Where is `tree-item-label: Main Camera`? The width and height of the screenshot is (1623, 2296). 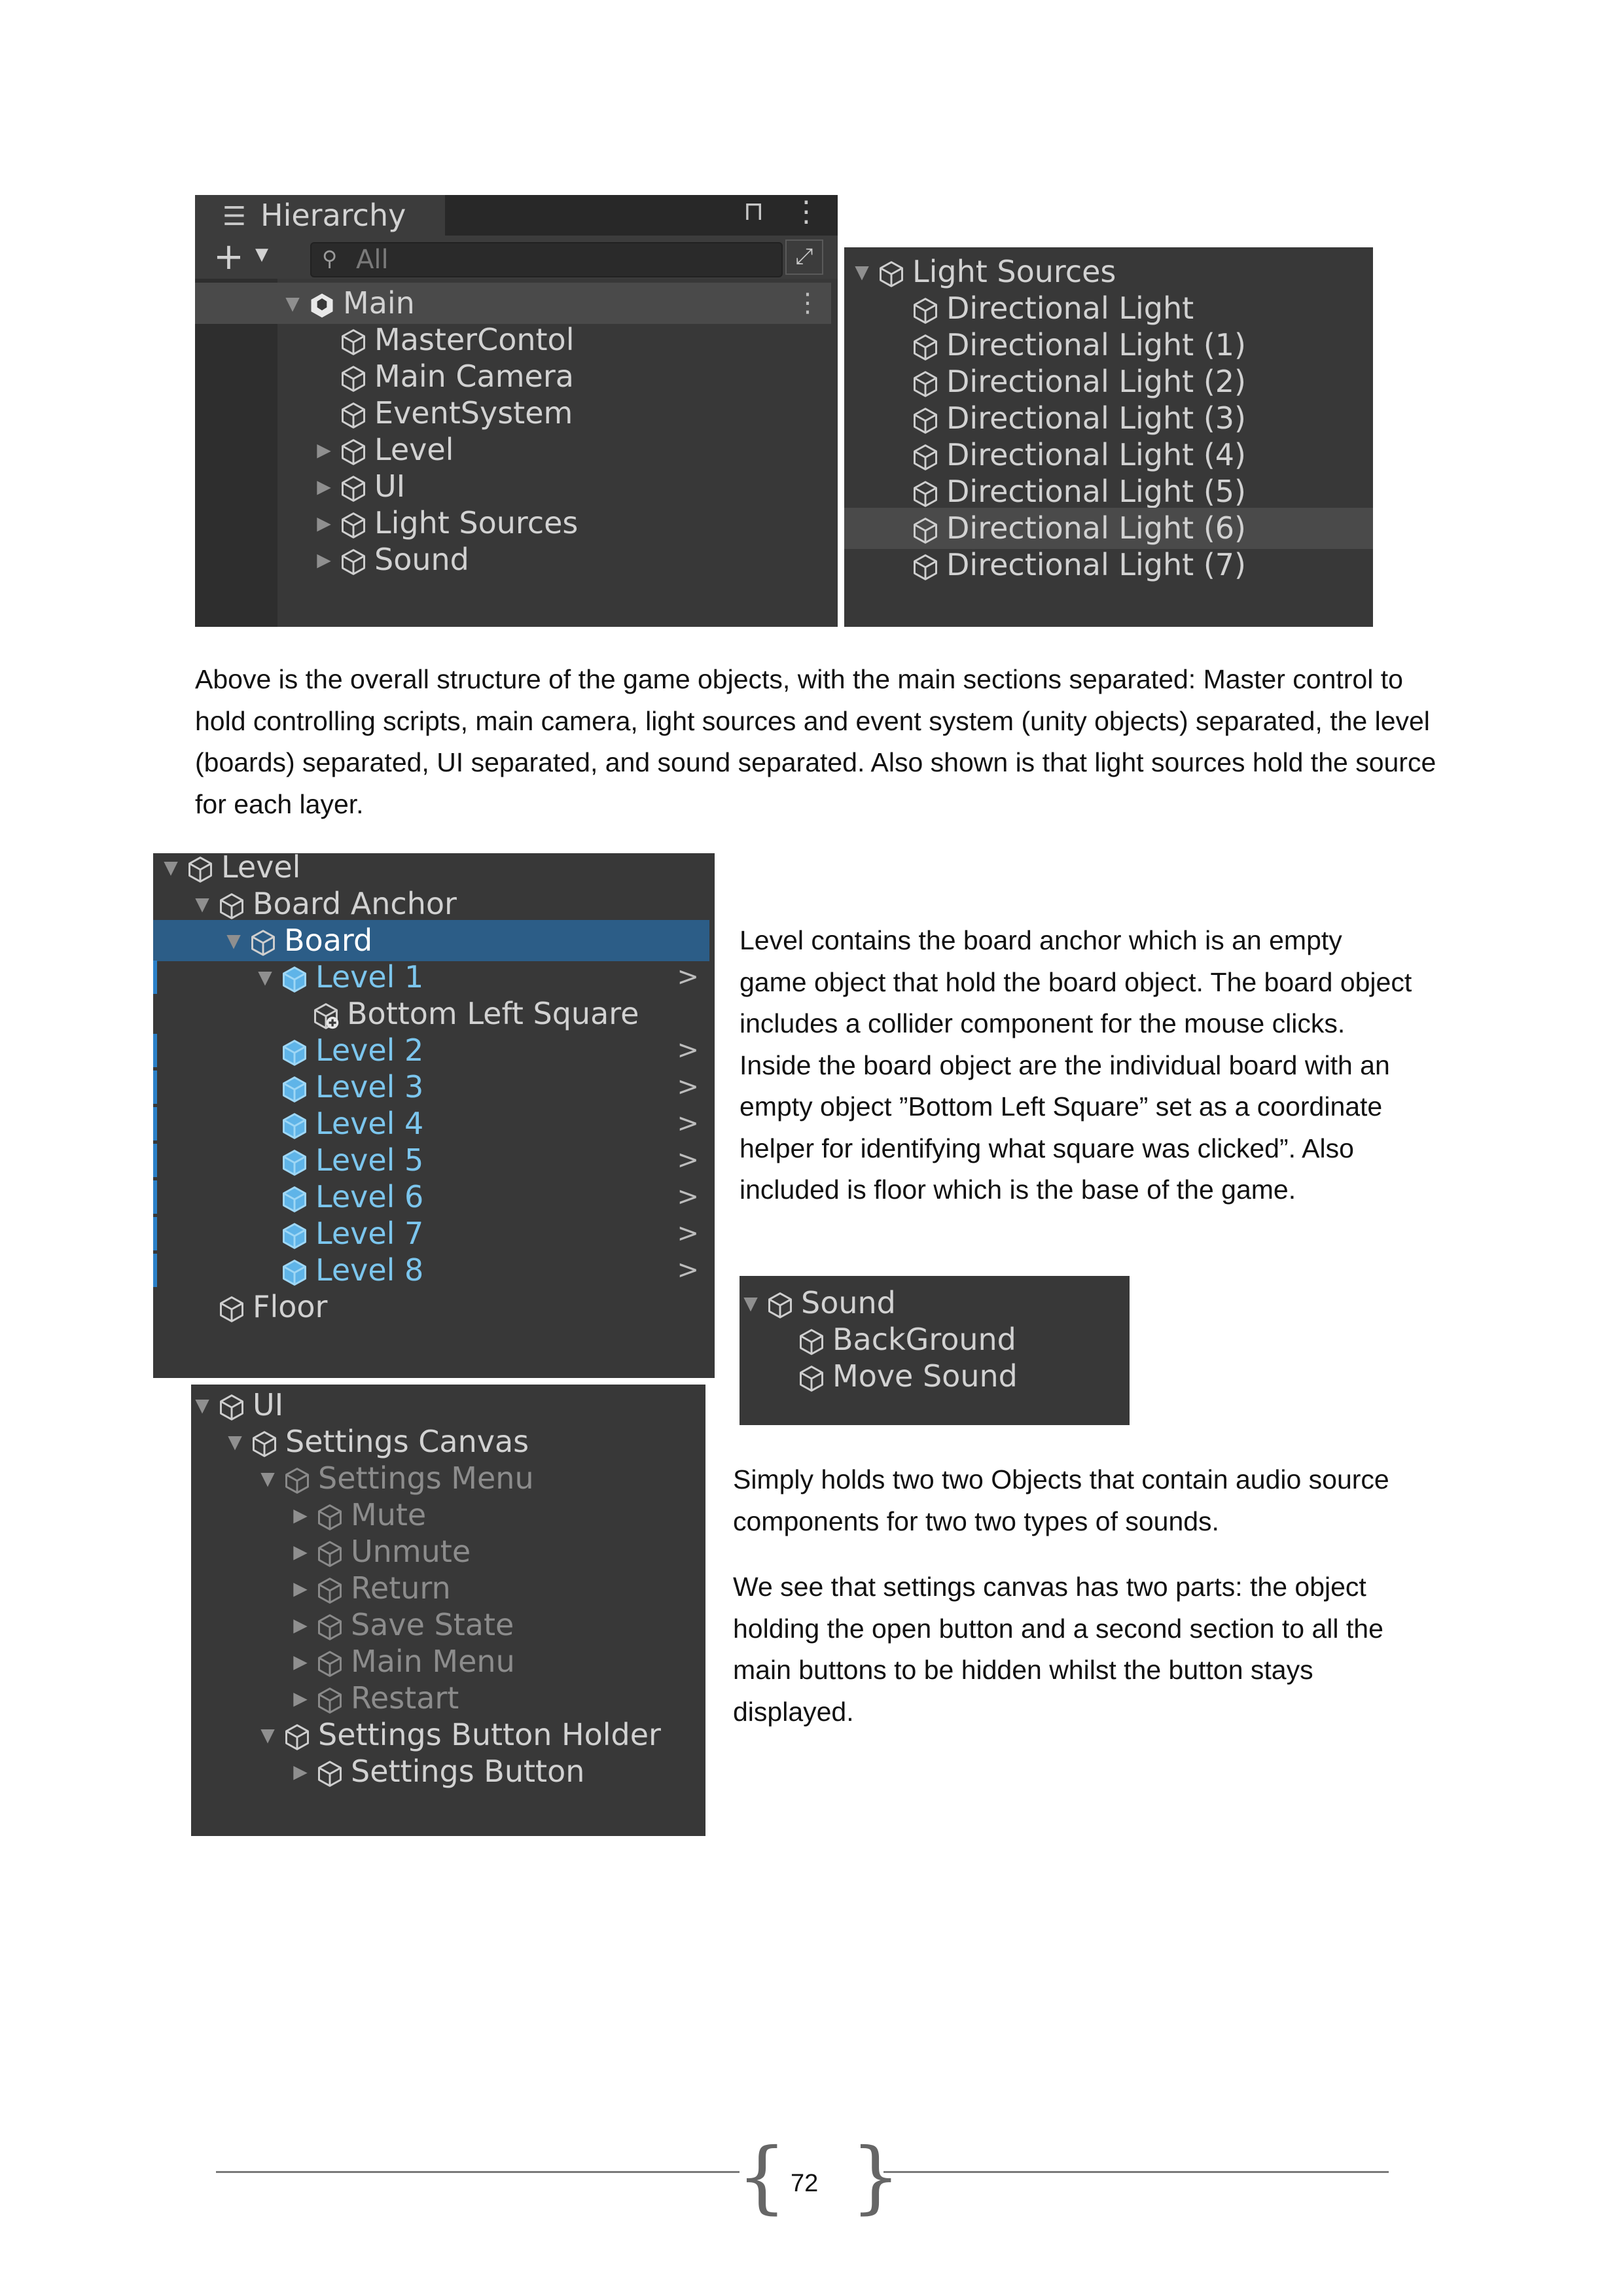
tree-item-label: Main Camera is located at coordinates (474, 376).